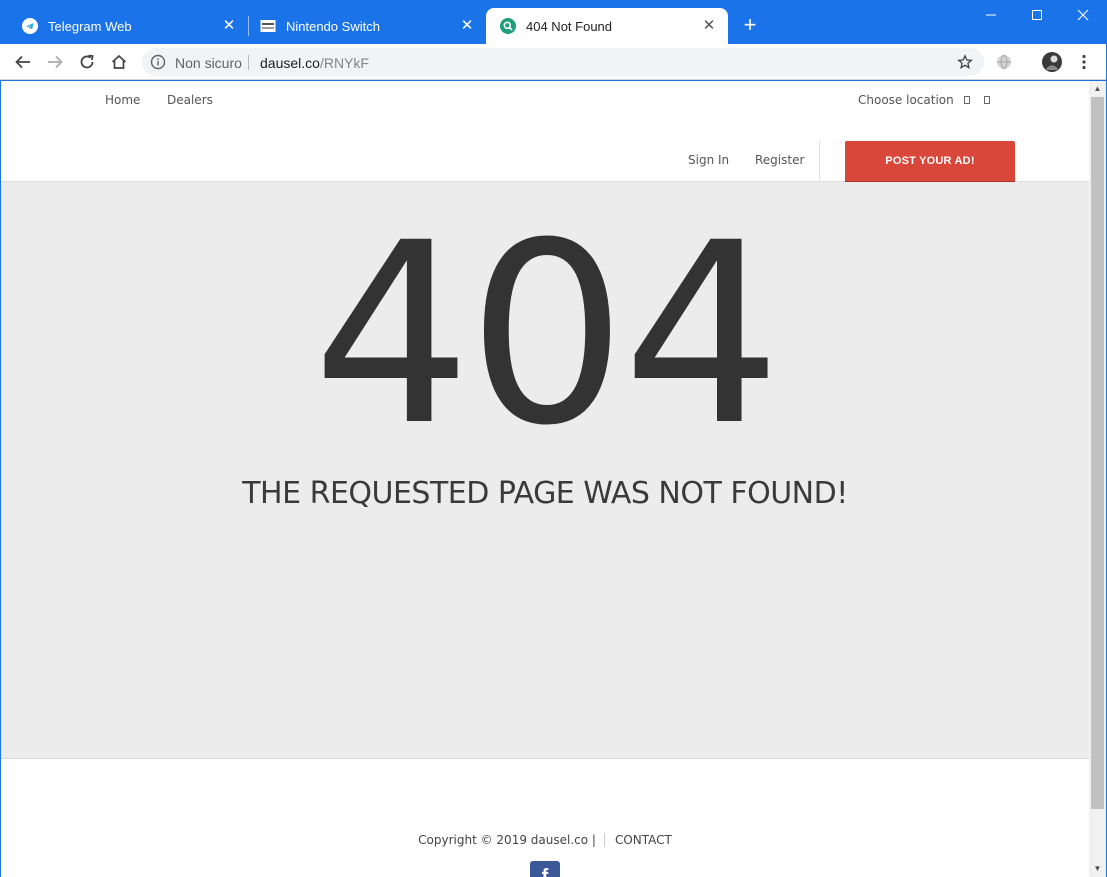 This screenshot has height=877, width=1107. I want to click on scroll-up-icon: ▲, so click(1097, 89).